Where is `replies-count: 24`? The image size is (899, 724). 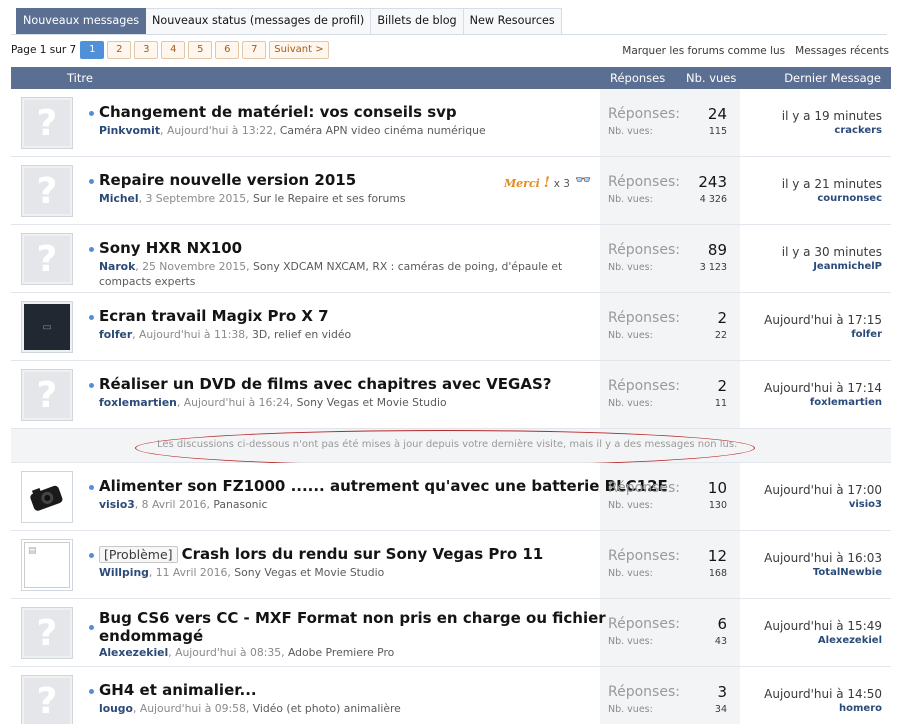
replies-count: 24 is located at coordinates (717, 114).